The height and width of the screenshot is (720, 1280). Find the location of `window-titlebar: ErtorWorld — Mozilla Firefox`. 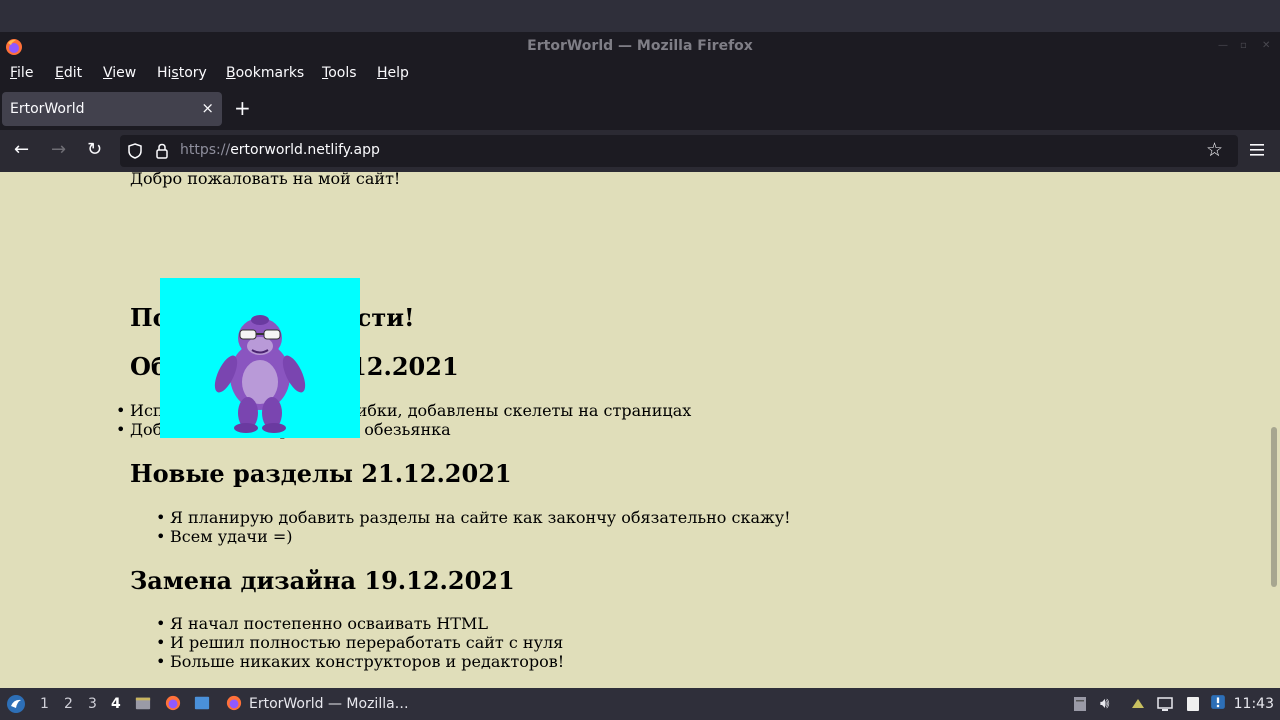

window-titlebar: ErtorWorld — Mozilla Firefox is located at coordinates (640, 46).